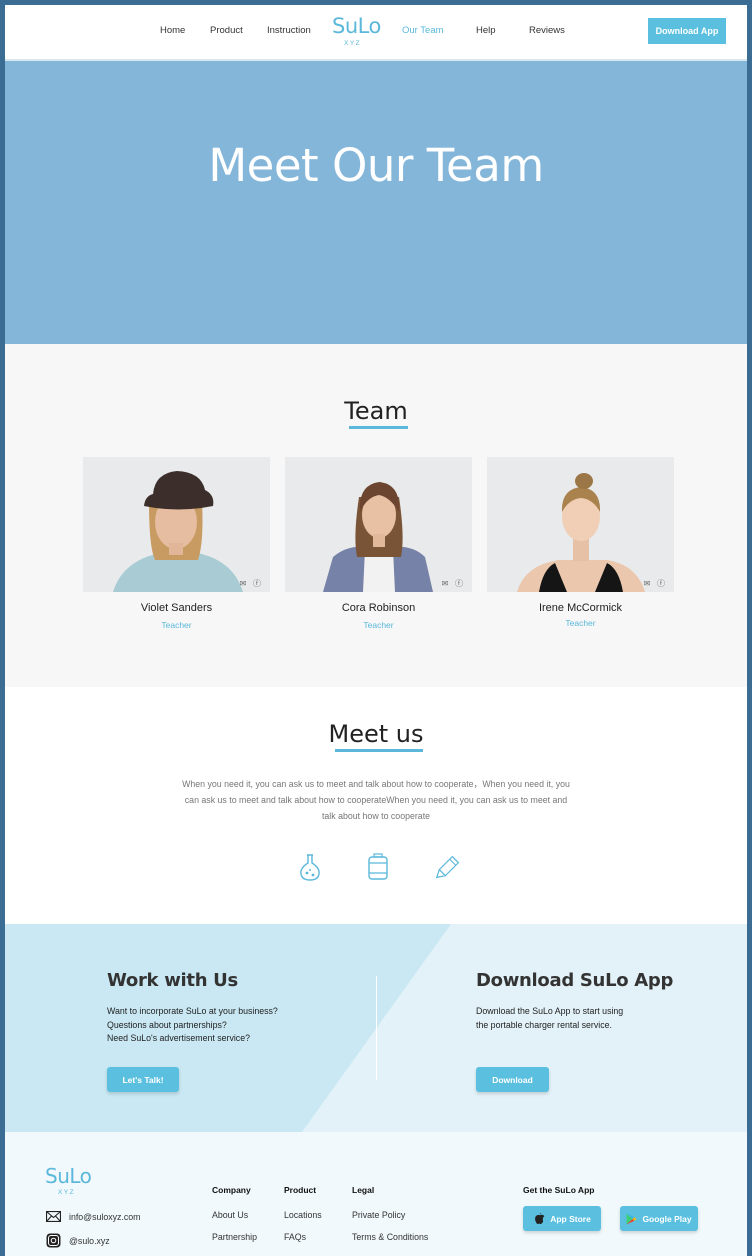  Describe the element at coordinates (300, 1190) in the screenshot. I see `footer-product-heading: Product` at that location.